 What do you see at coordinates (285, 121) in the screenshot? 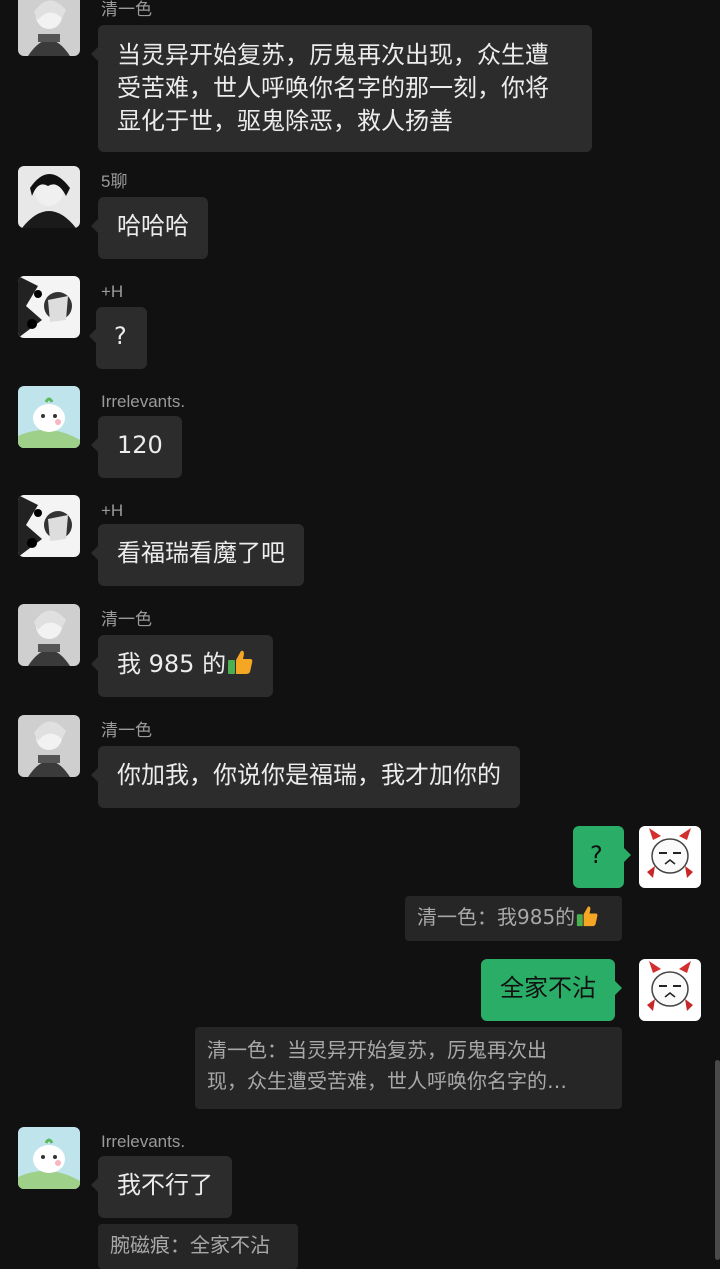
I see `message-text-line: 显化于世，驱鬼除恶，救人扬善` at bounding box center [285, 121].